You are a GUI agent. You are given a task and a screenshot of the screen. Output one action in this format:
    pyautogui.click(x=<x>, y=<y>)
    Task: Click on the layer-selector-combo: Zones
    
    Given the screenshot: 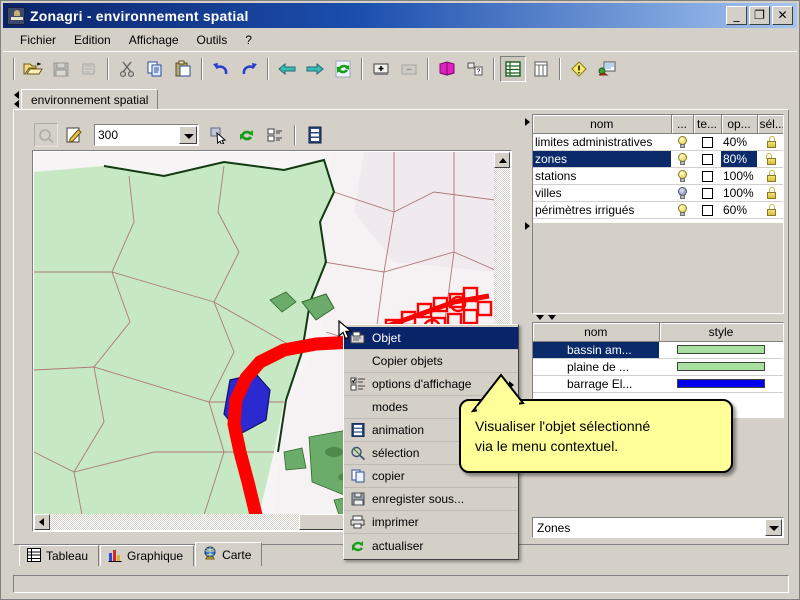 What is the action you would take?
    pyautogui.click(x=658, y=527)
    